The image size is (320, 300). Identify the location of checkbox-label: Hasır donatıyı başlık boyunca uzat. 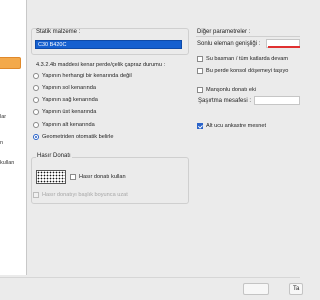
(85, 194).